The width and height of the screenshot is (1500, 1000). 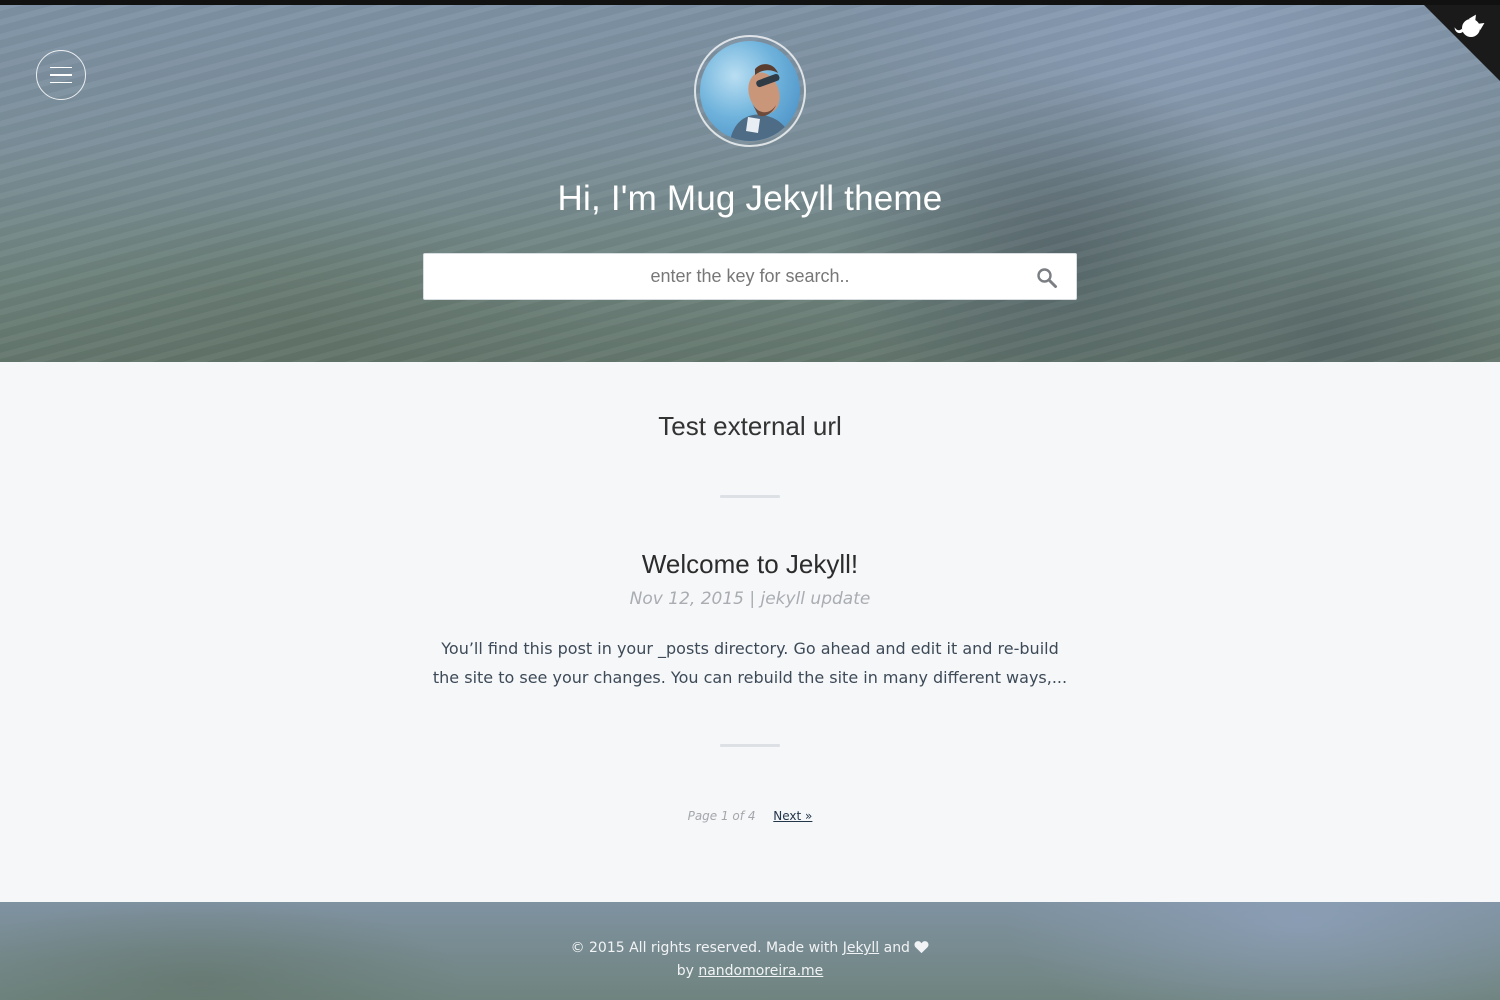 I want to click on heart-icon, so click(x=921, y=947).